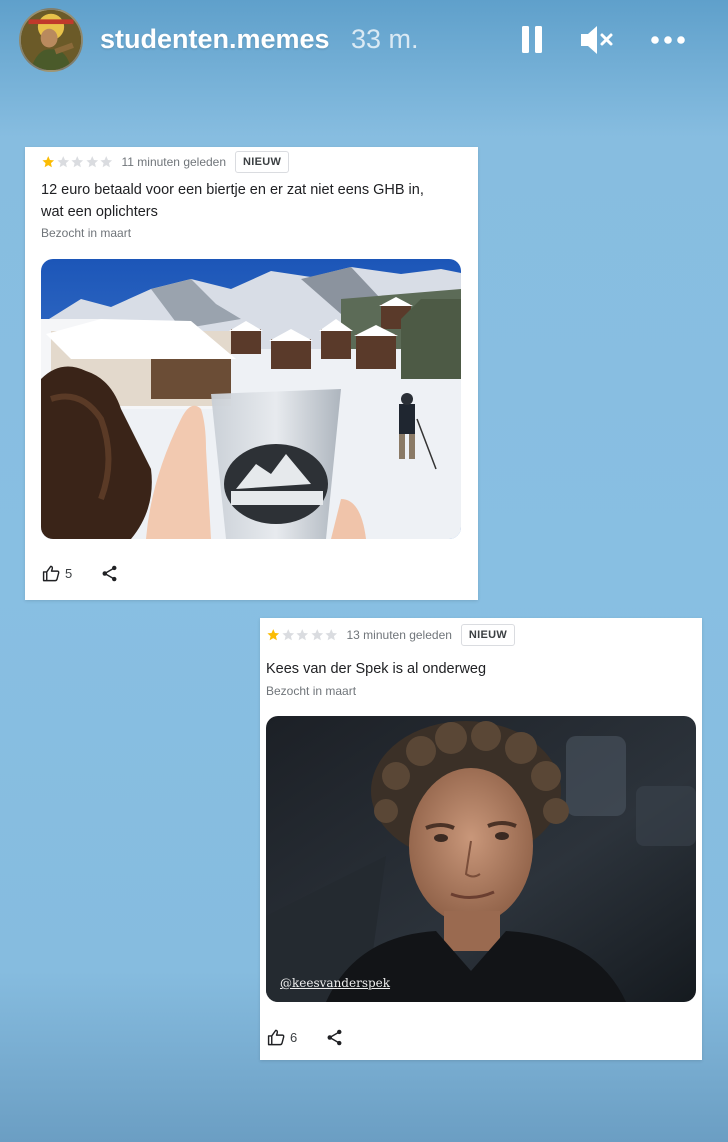  Describe the element at coordinates (215, 39) in the screenshot. I see `story-username: studenten.memes` at that location.